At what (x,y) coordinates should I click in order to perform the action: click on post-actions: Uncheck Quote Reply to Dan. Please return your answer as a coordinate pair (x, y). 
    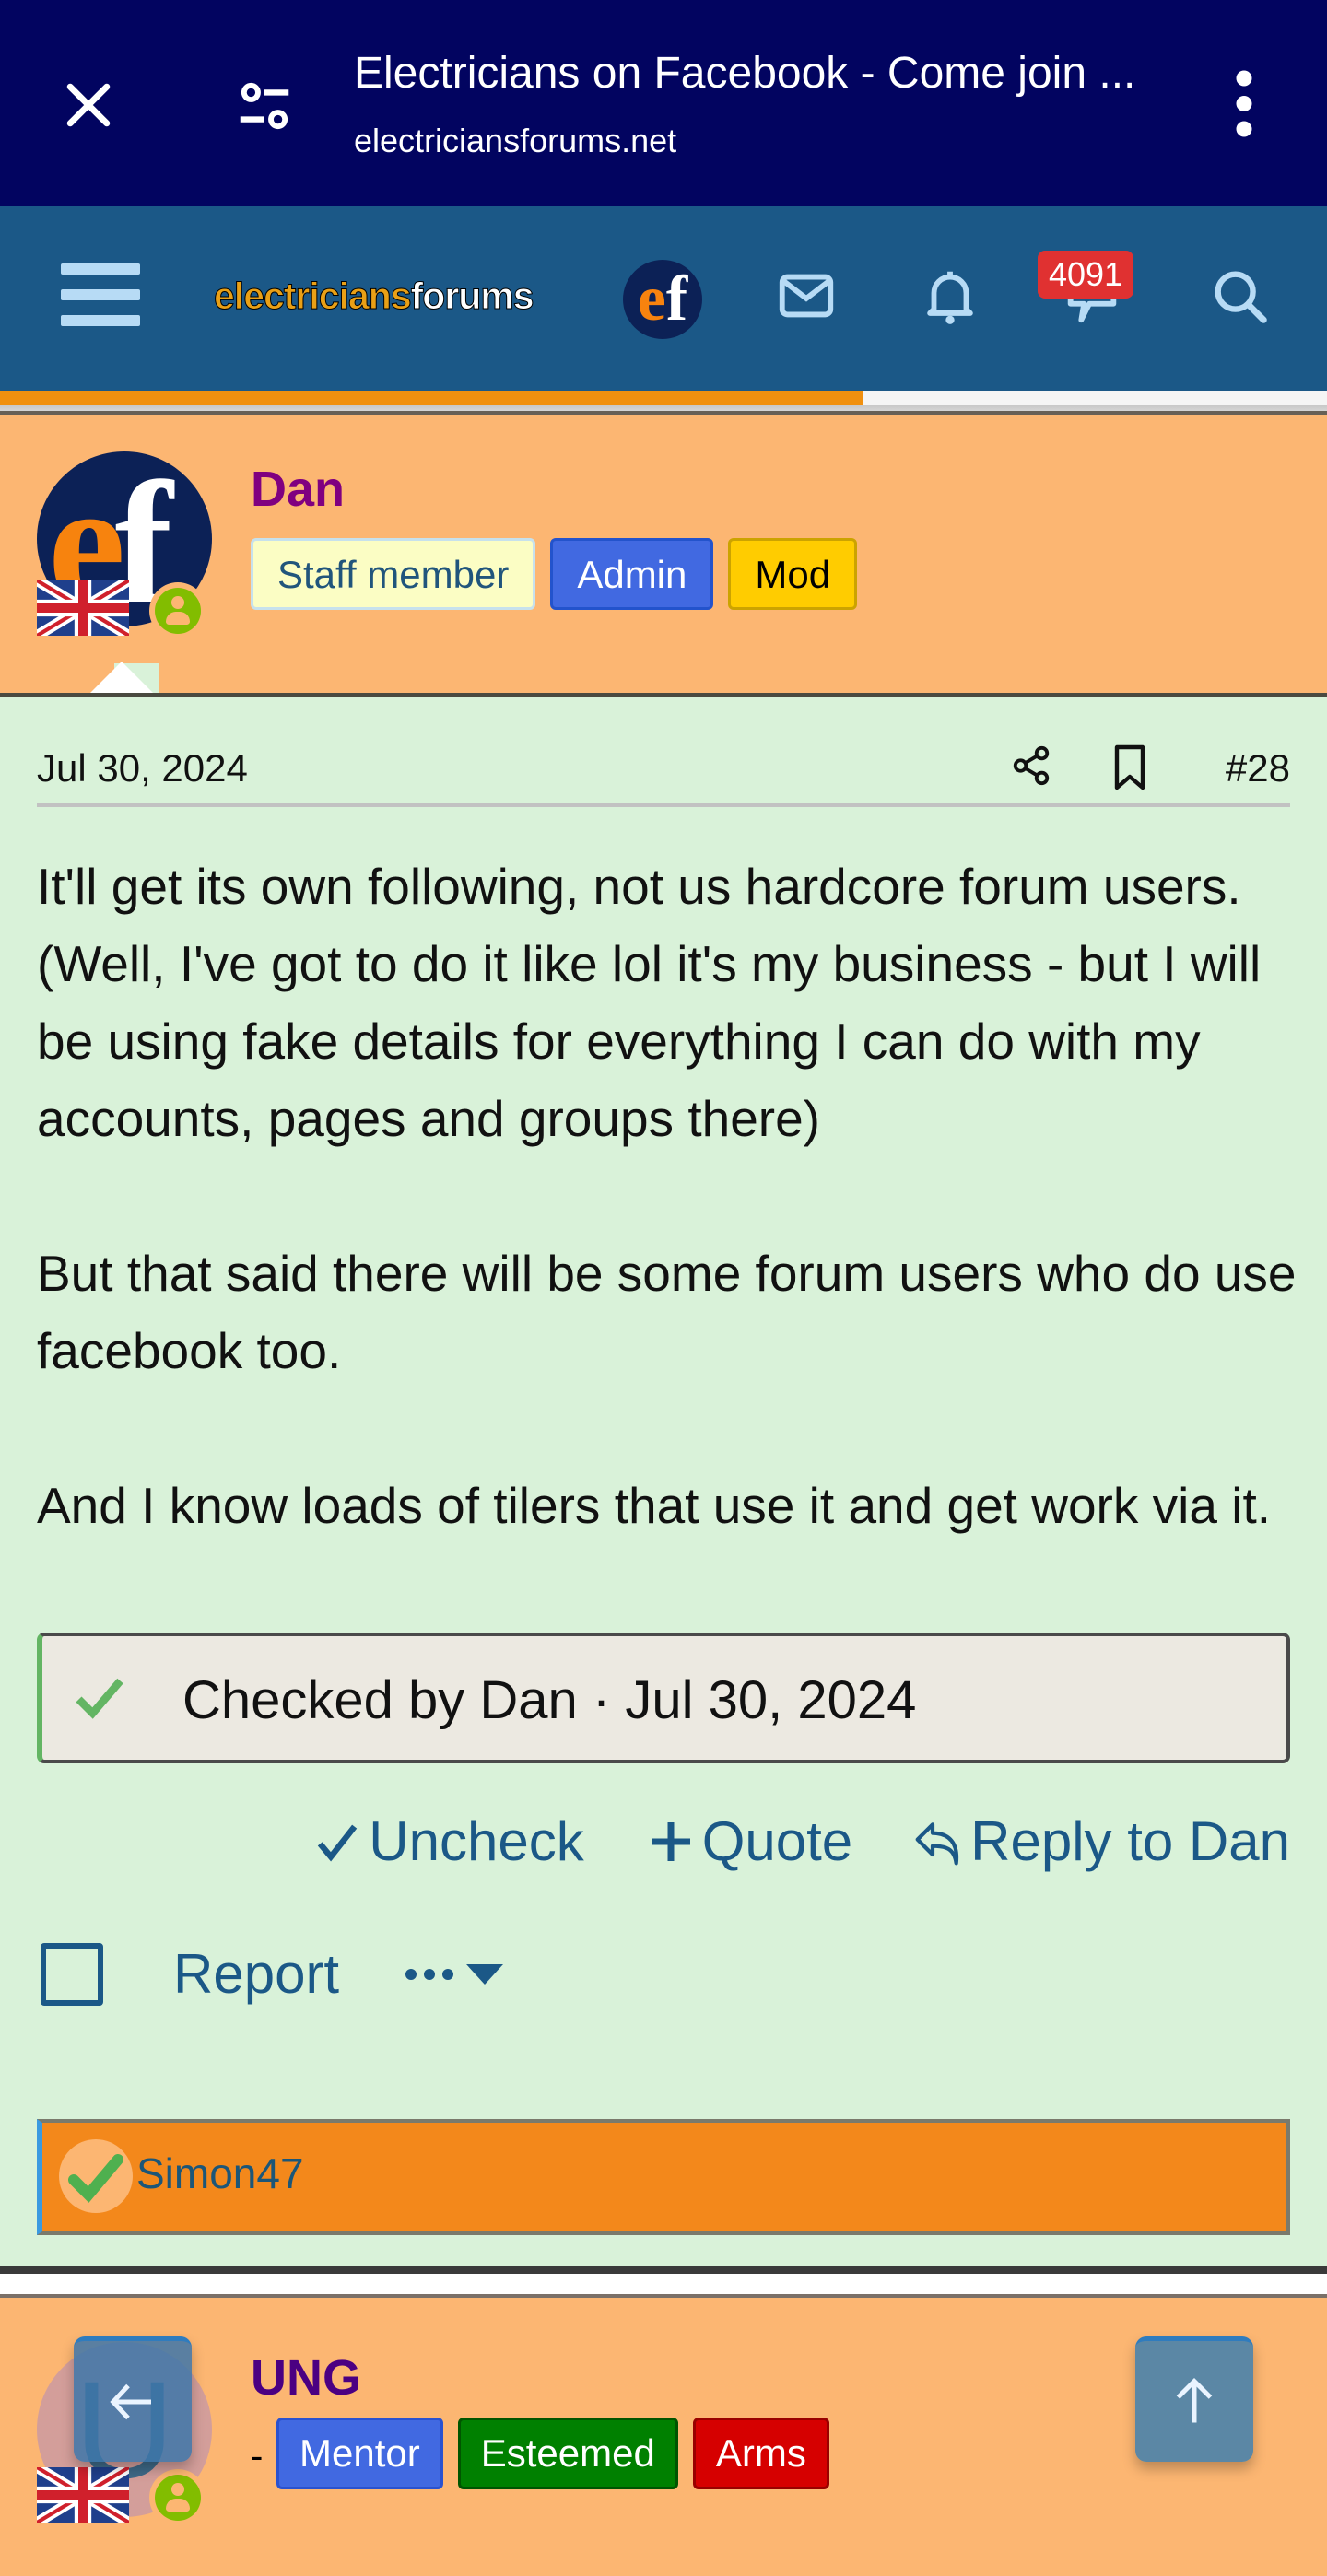
    Looking at the image, I should click on (800, 1841).